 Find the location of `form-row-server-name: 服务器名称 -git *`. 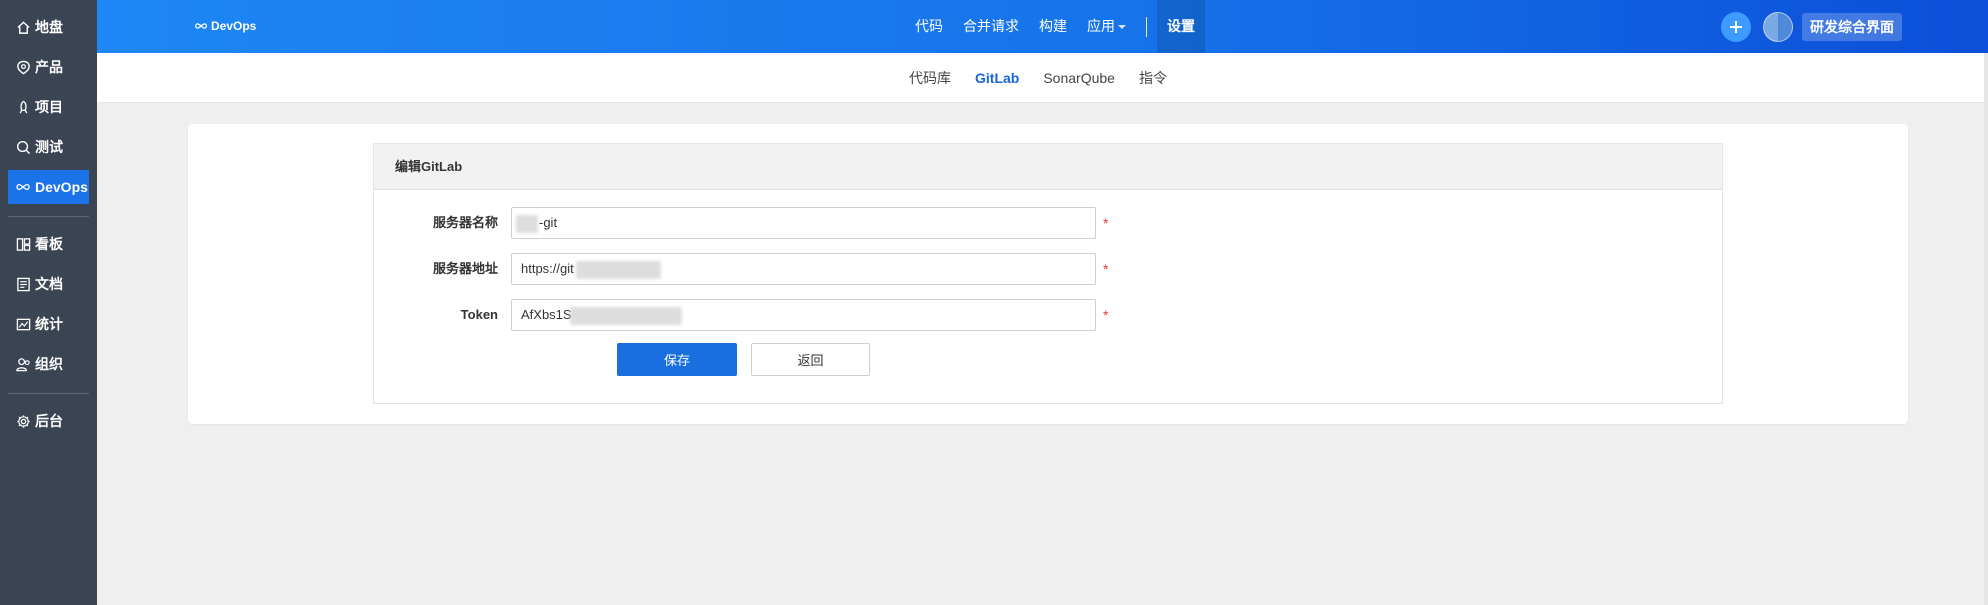

form-row-server-name: 服务器名称 -git * is located at coordinates (1048, 223).